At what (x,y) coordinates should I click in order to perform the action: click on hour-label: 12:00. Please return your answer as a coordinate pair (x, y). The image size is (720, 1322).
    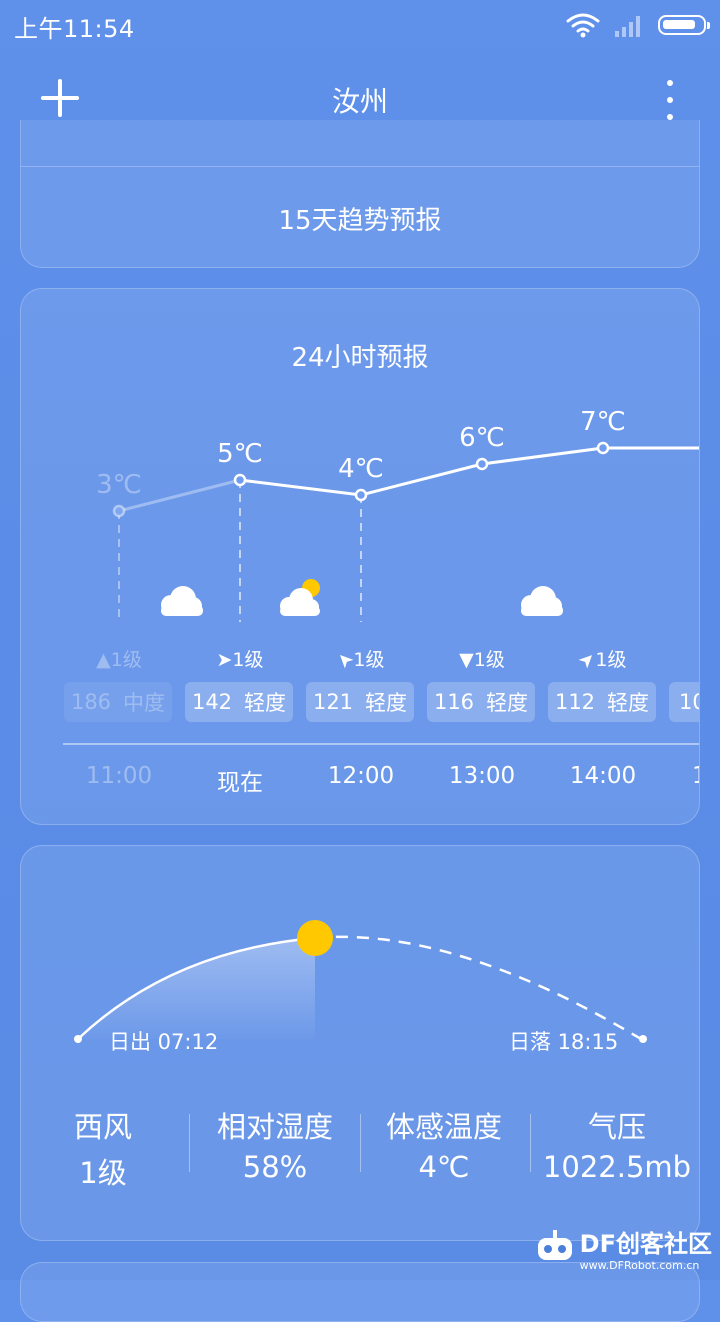
    Looking at the image, I should click on (361, 776).